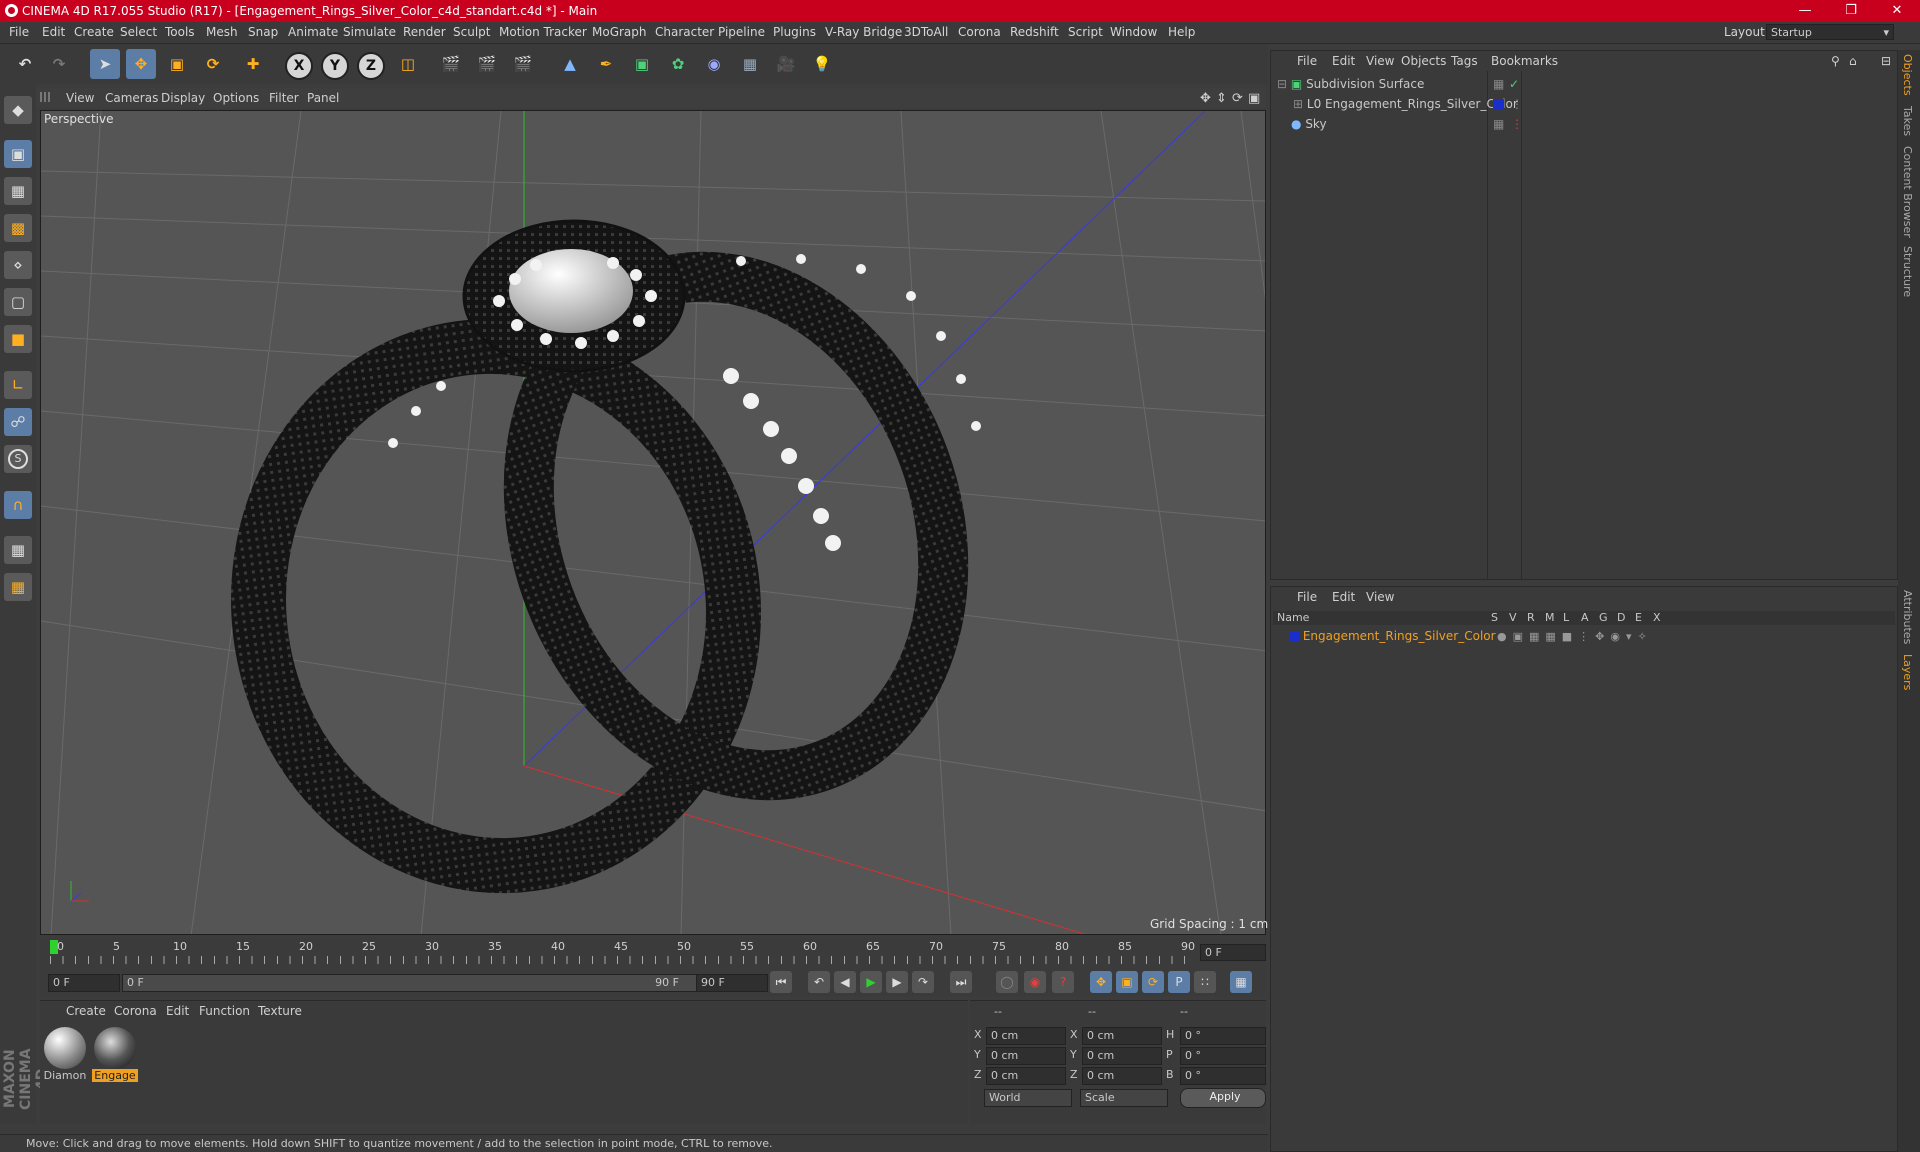 Image resolution: width=1920 pixels, height=1152 pixels. What do you see at coordinates (845, 982) in the screenshot?
I see `prev-frame-button: ◀` at bounding box center [845, 982].